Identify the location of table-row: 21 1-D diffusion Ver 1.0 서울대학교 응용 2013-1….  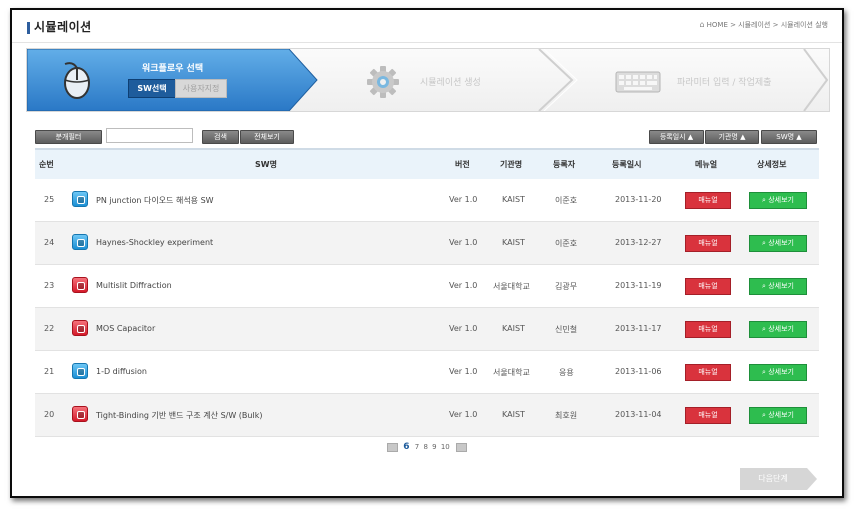
(427, 372).